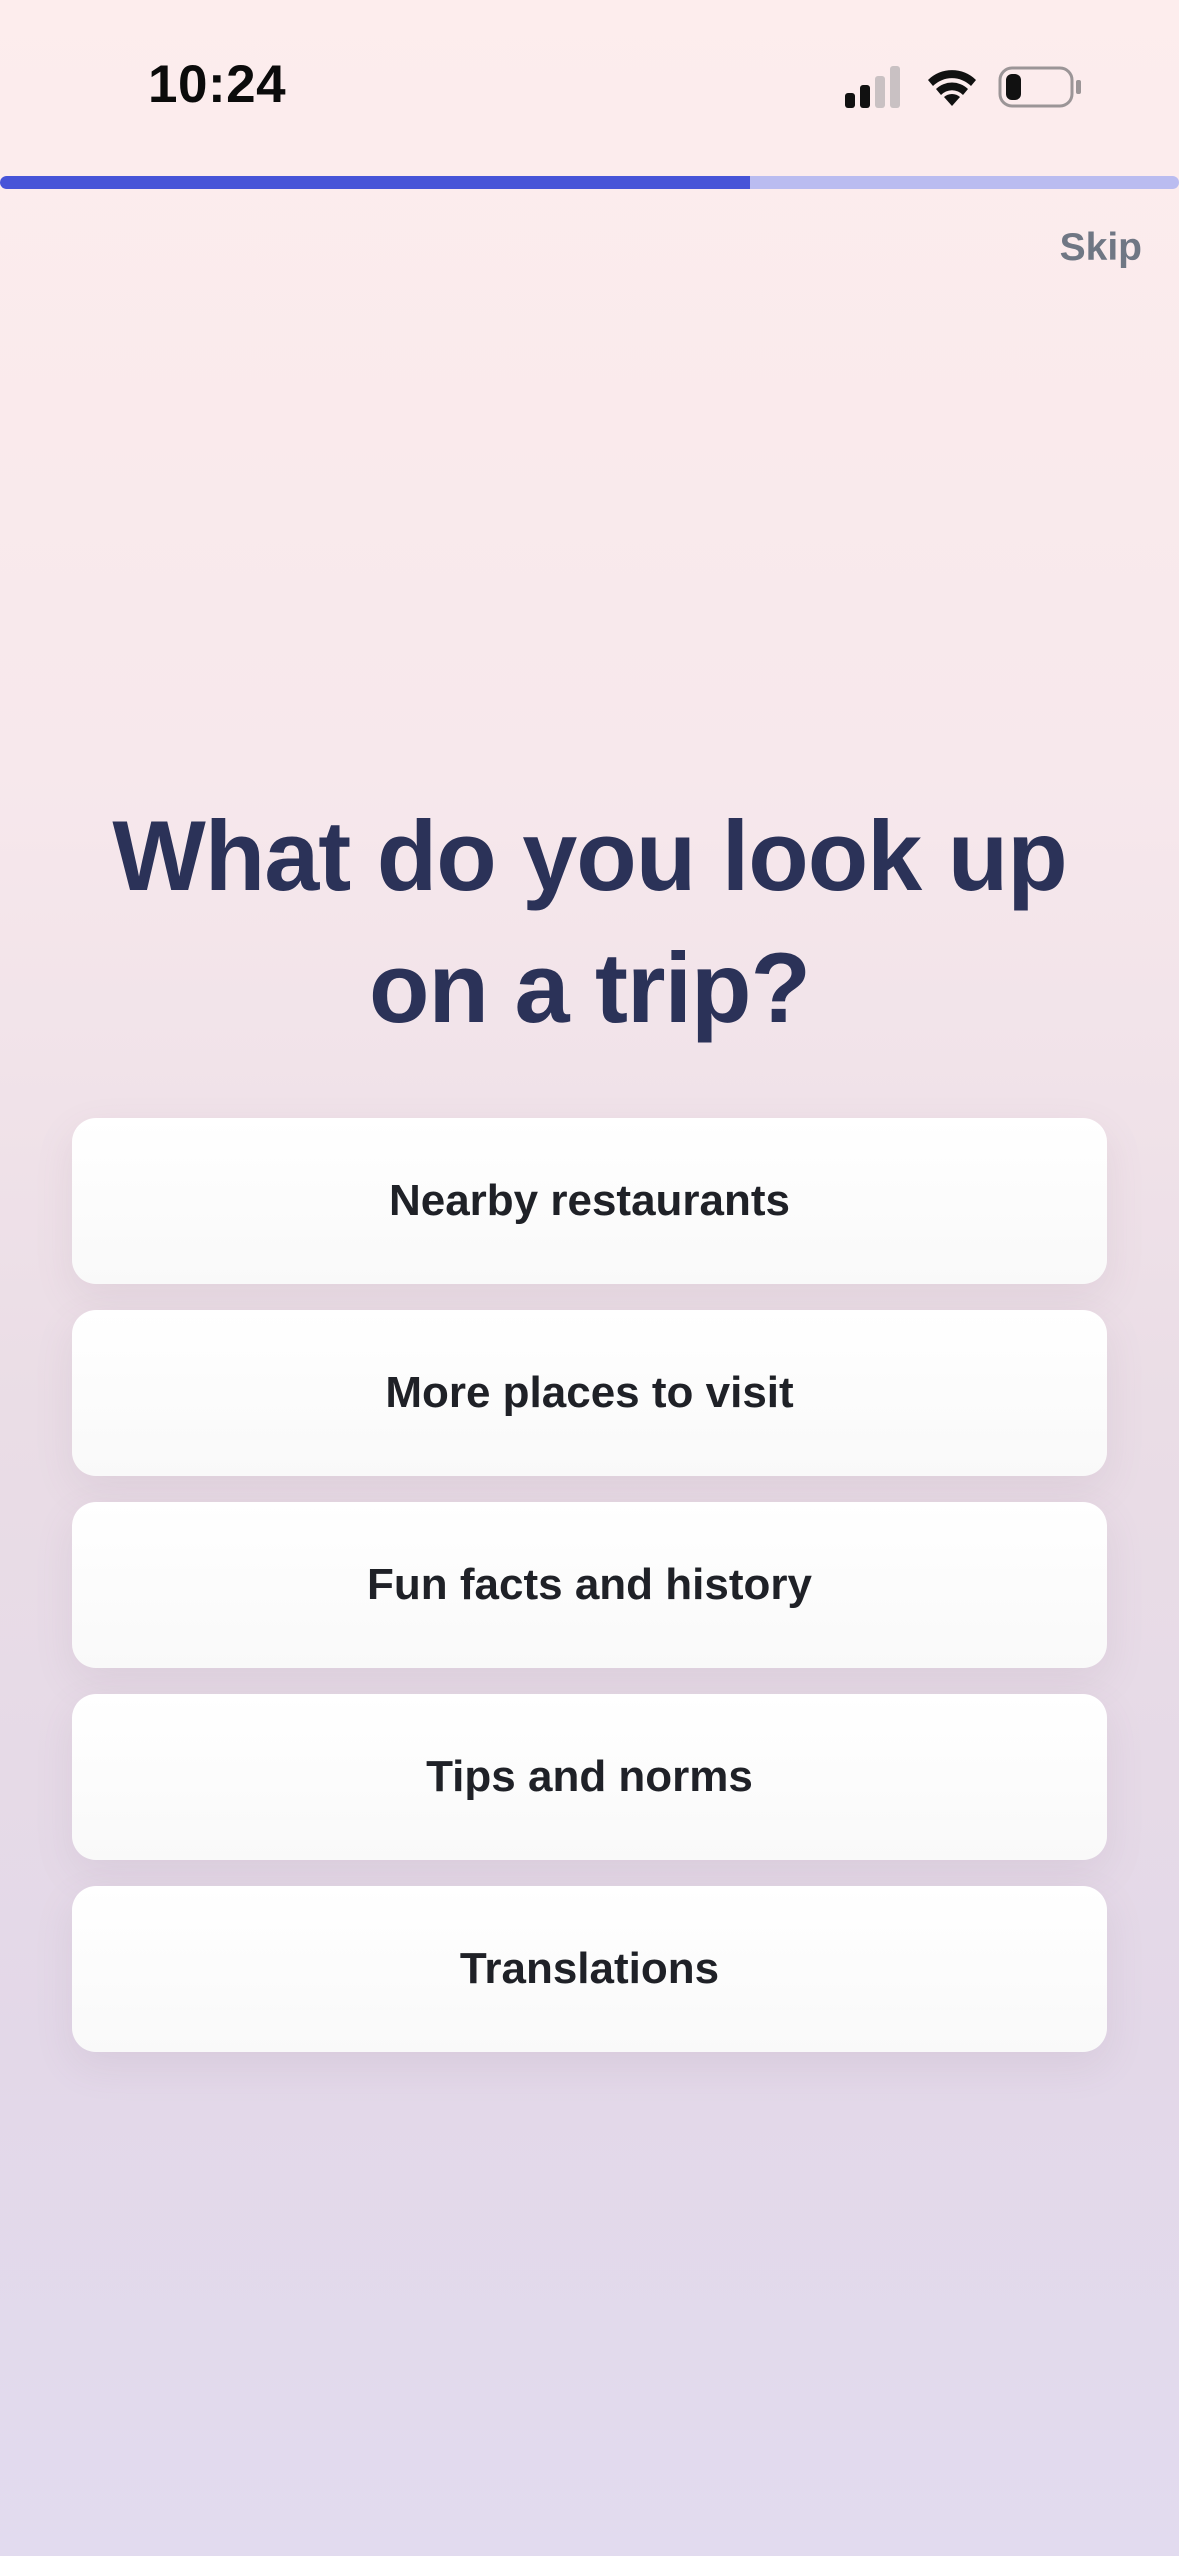 The image size is (1179, 2556). I want to click on option-label: More places to visit, so click(589, 1392).